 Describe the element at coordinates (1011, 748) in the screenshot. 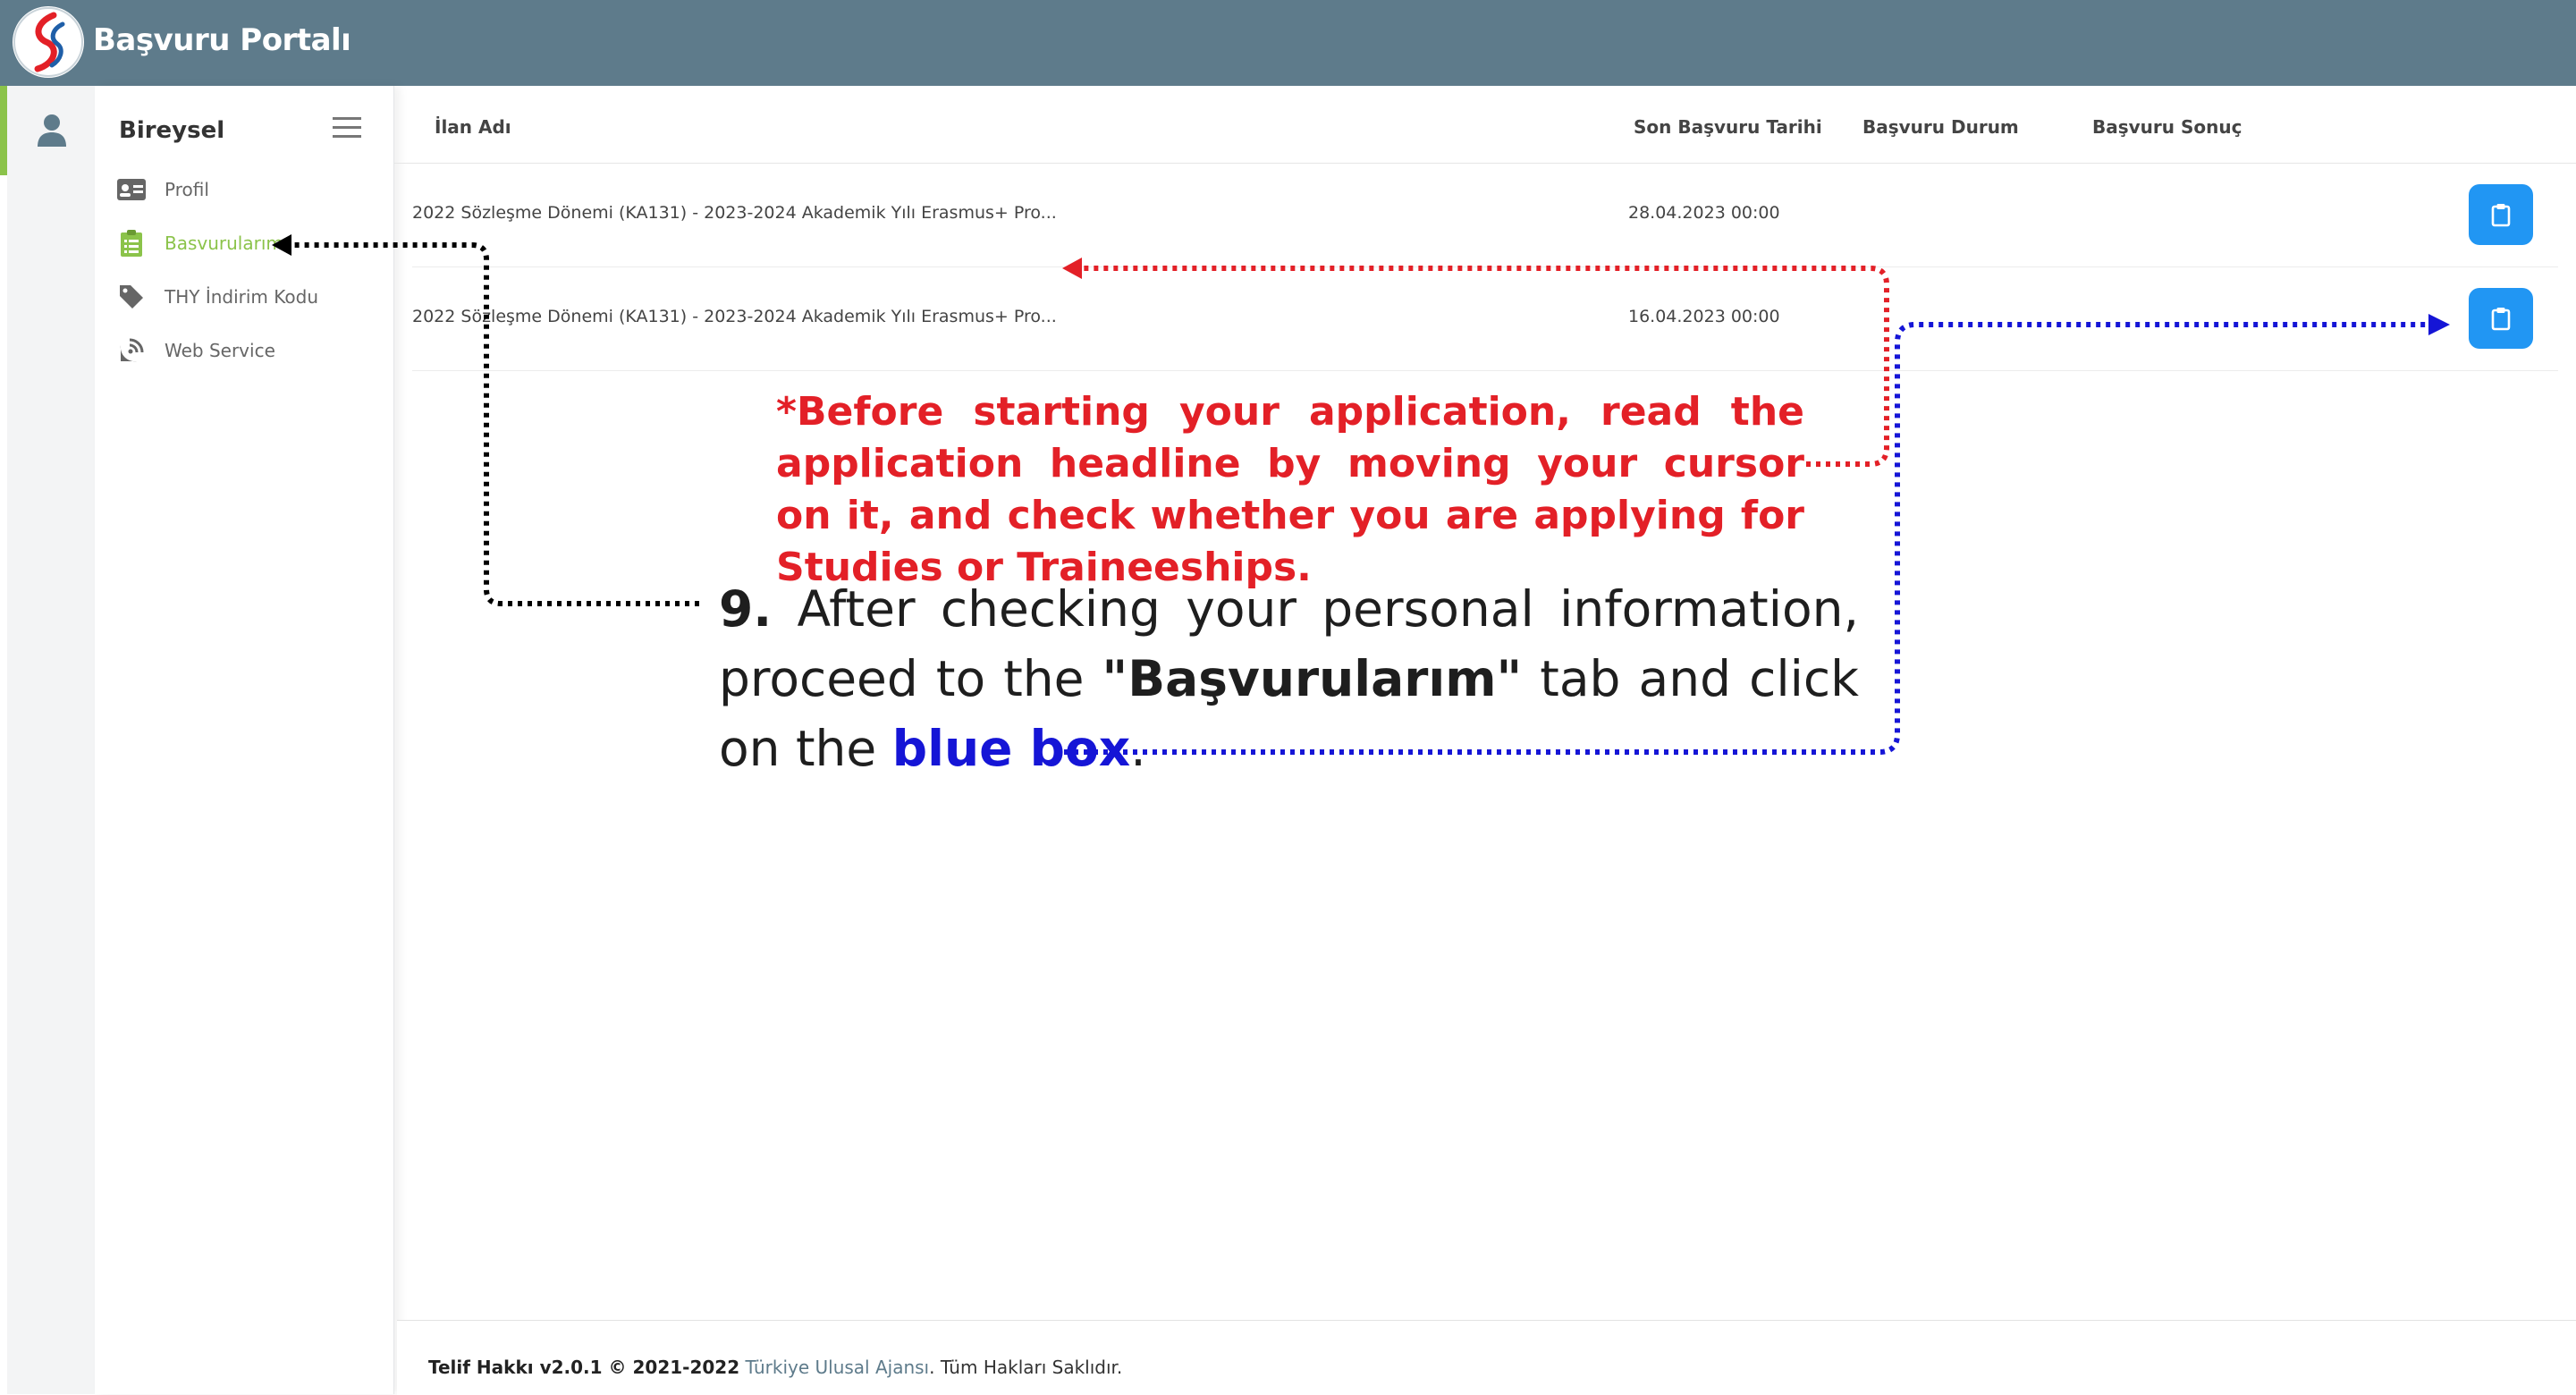

I see `step-blue-highlight: blue box` at that location.